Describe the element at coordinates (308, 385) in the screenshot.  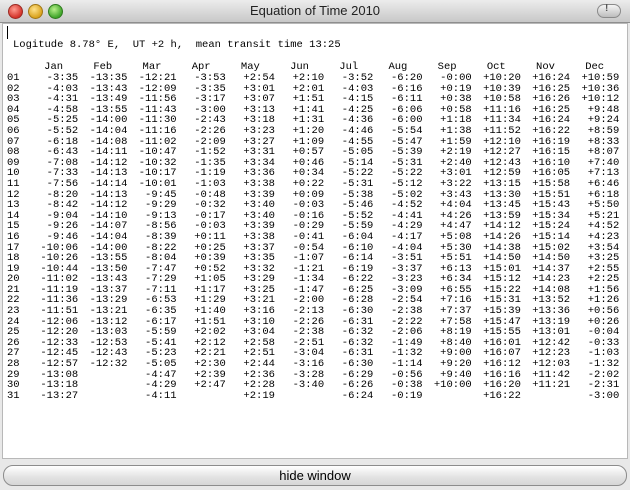
I see `value-cell: -3:40` at that location.